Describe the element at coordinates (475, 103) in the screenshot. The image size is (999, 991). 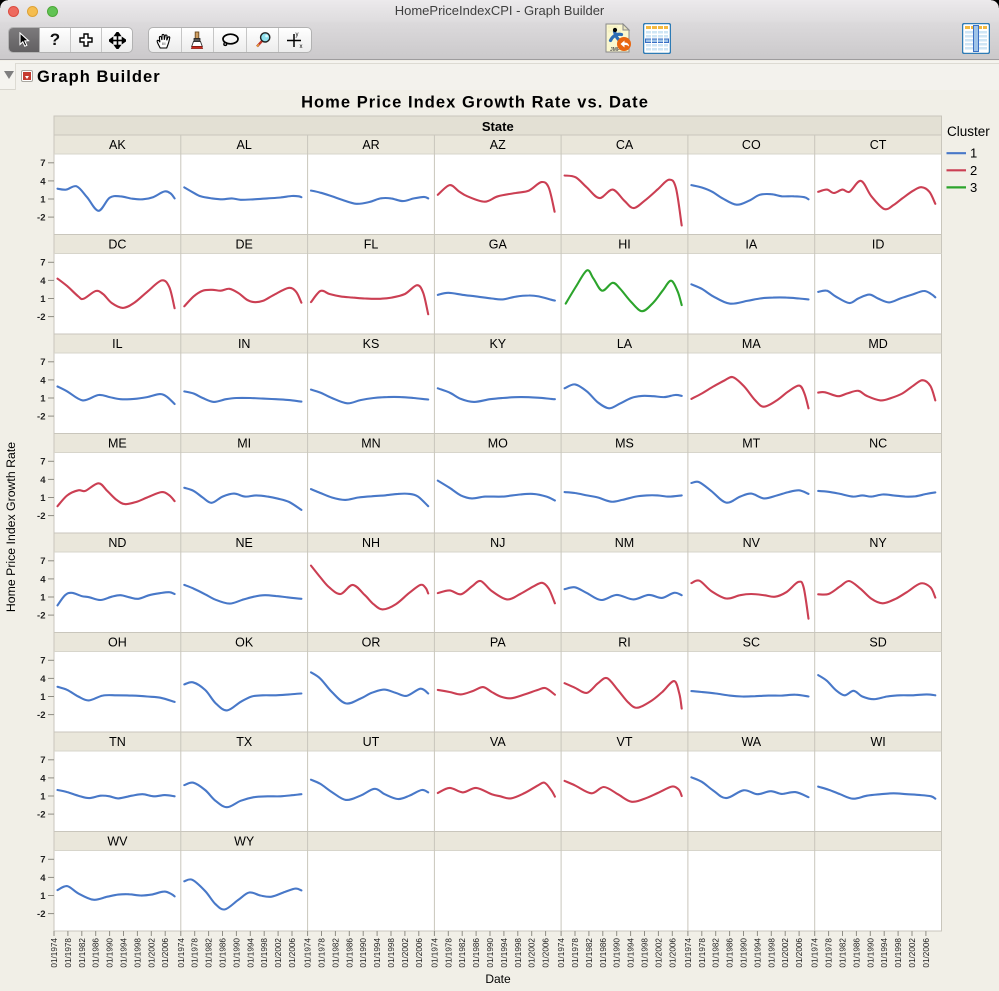
I see `svg-text:Home Price Index Growth Rate v: Home Price Index Growth Rate vs. Date` at that location.